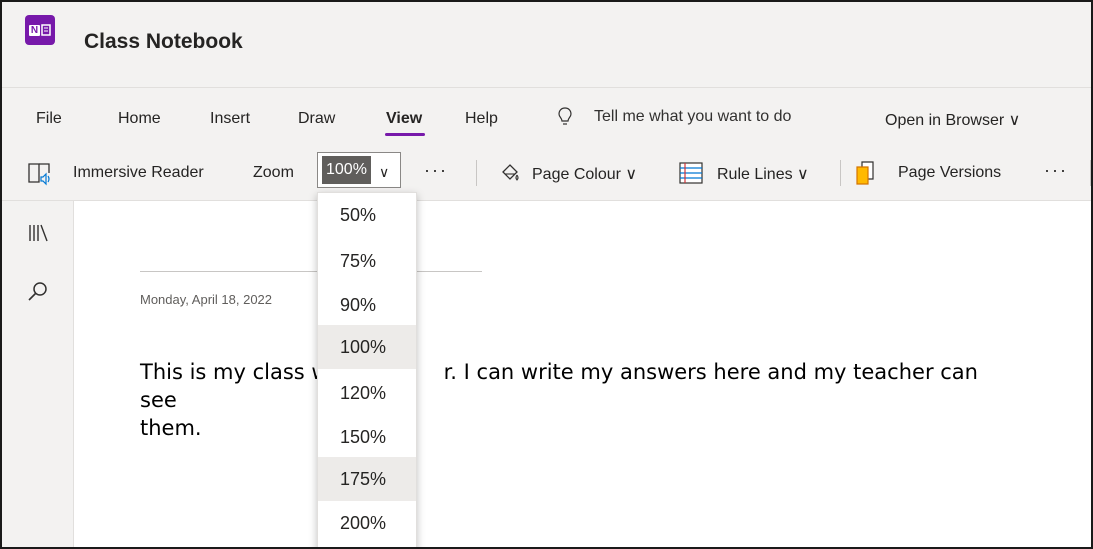 The width and height of the screenshot is (1093, 549). I want to click on zoom-value: 100%, so click(346, 170).